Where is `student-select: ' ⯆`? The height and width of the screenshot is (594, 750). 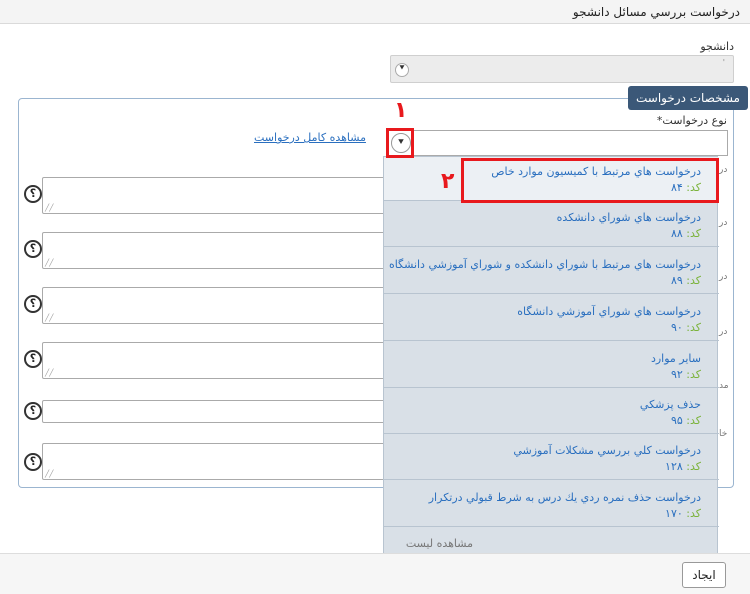
student-select: ' ⯆ is located at coordinates (562, 69).